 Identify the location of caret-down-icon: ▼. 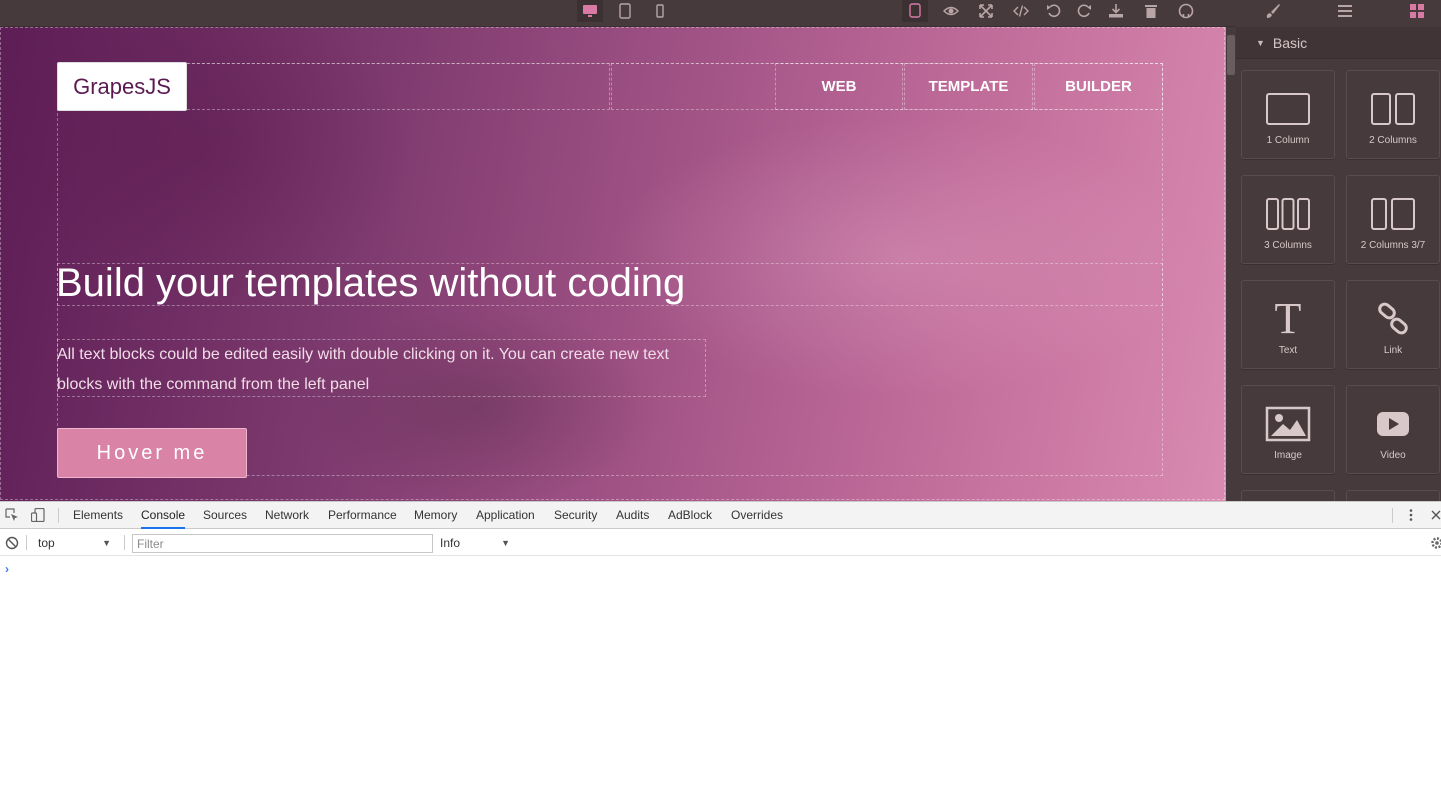
(1260, 42).